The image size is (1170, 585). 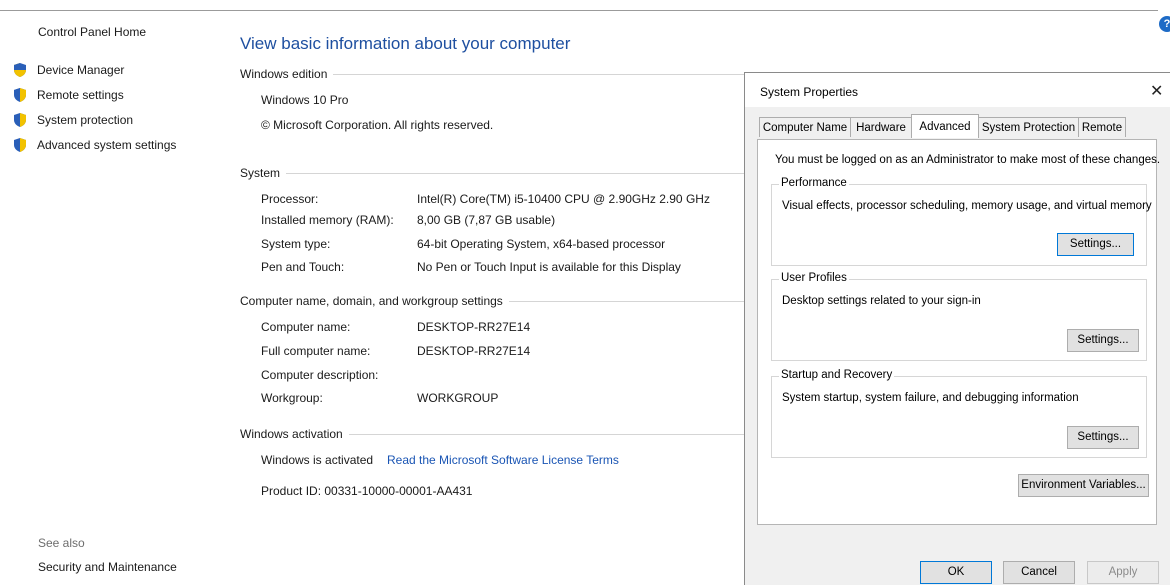 I want to click on tab-remote: Remote, so click(x=1102, y=127).